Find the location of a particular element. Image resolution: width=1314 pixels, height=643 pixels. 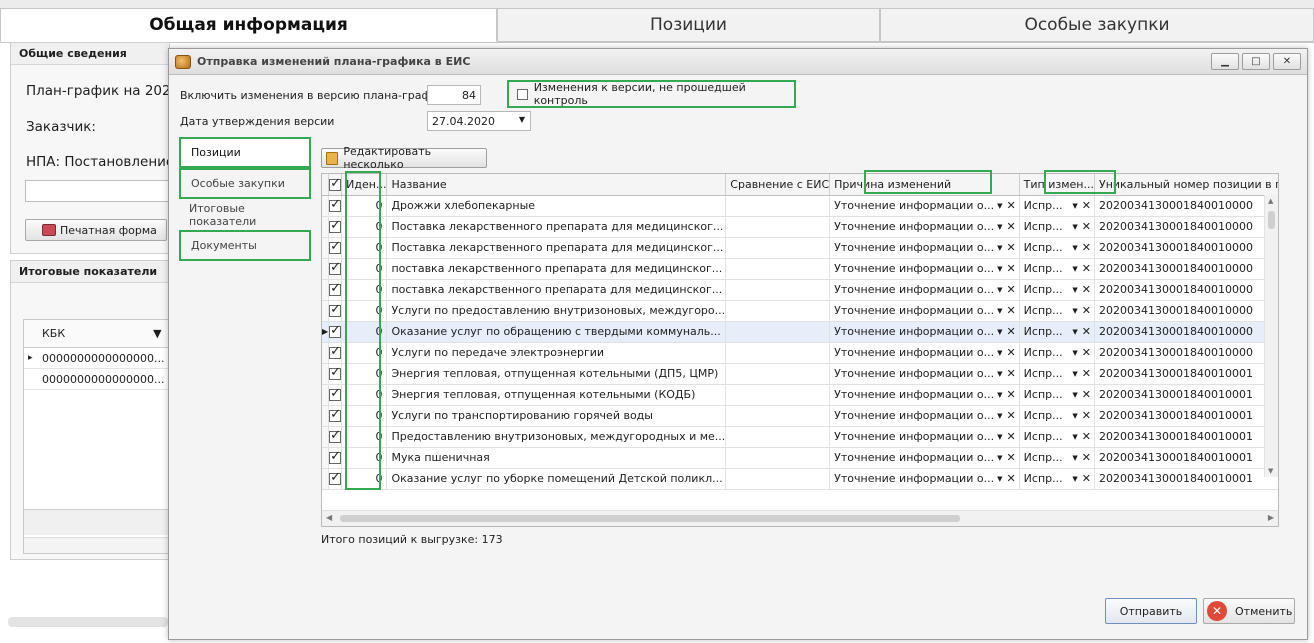

scroll-down-icon: ▼ is located at coordinates (1270, 471).